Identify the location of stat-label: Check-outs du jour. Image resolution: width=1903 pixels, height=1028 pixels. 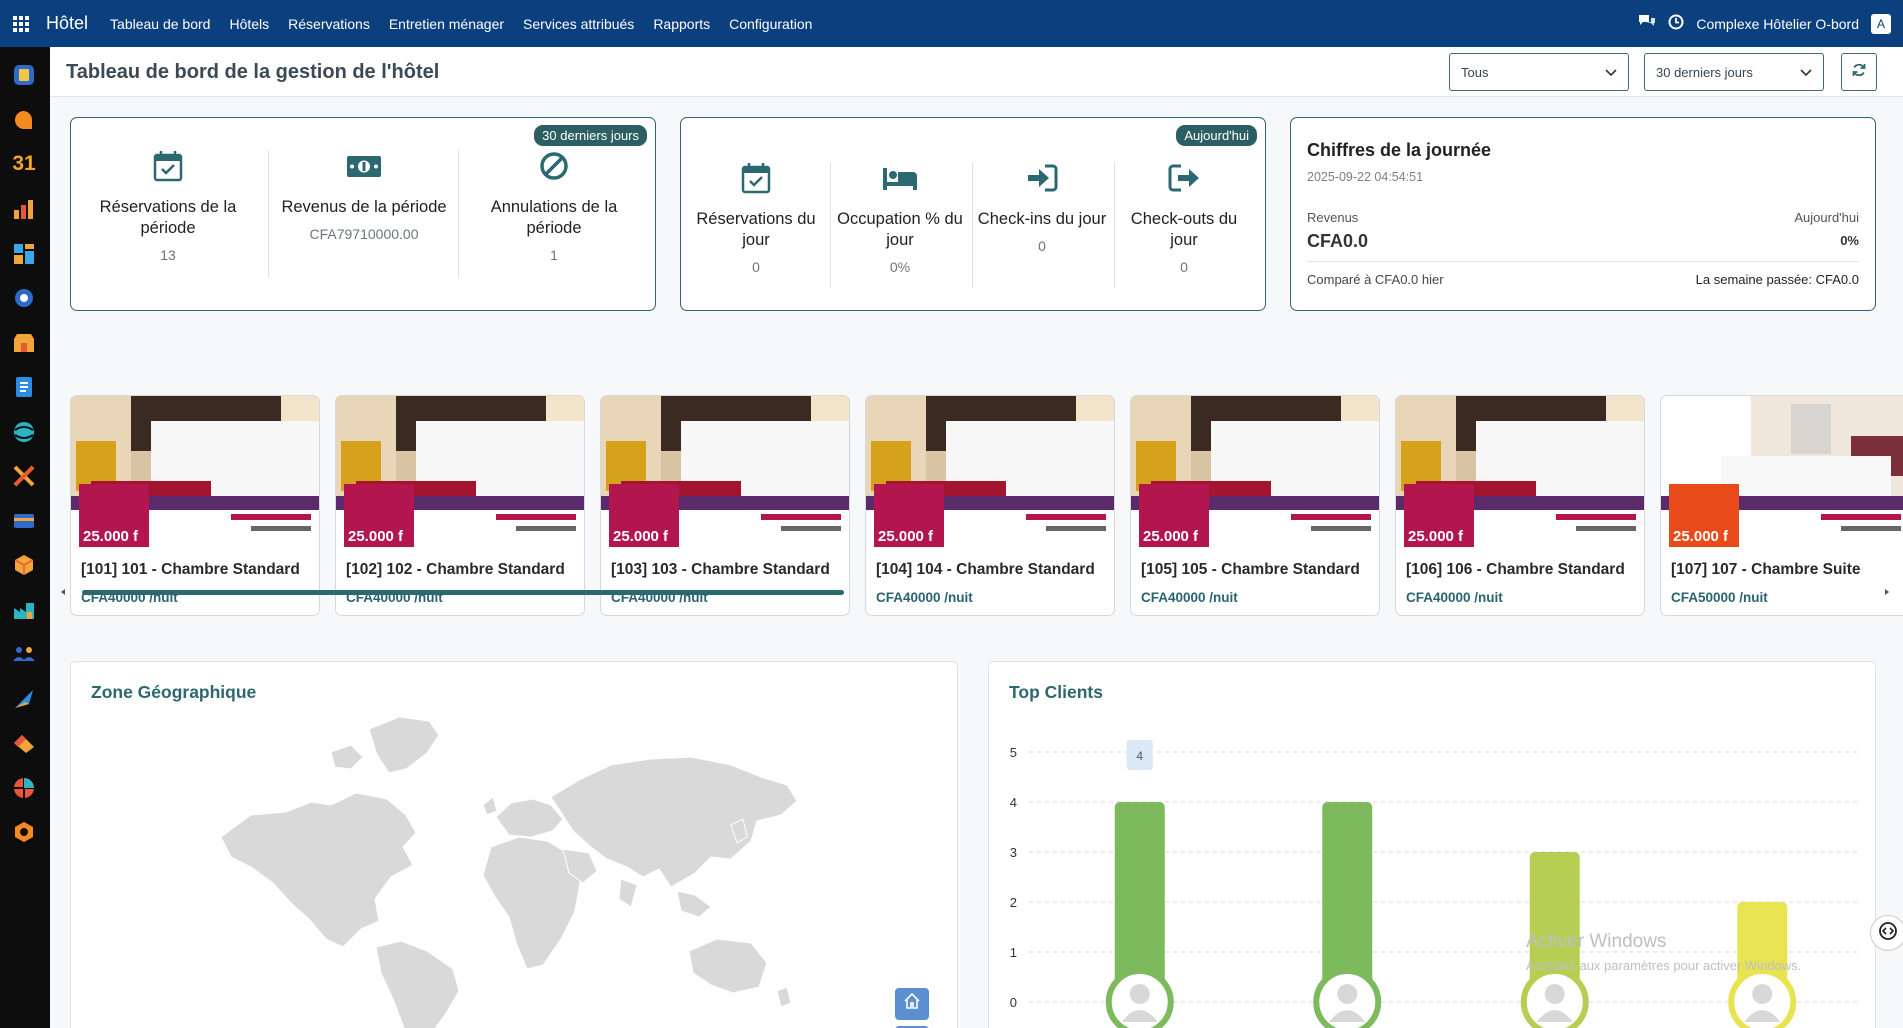
(1184, 229).